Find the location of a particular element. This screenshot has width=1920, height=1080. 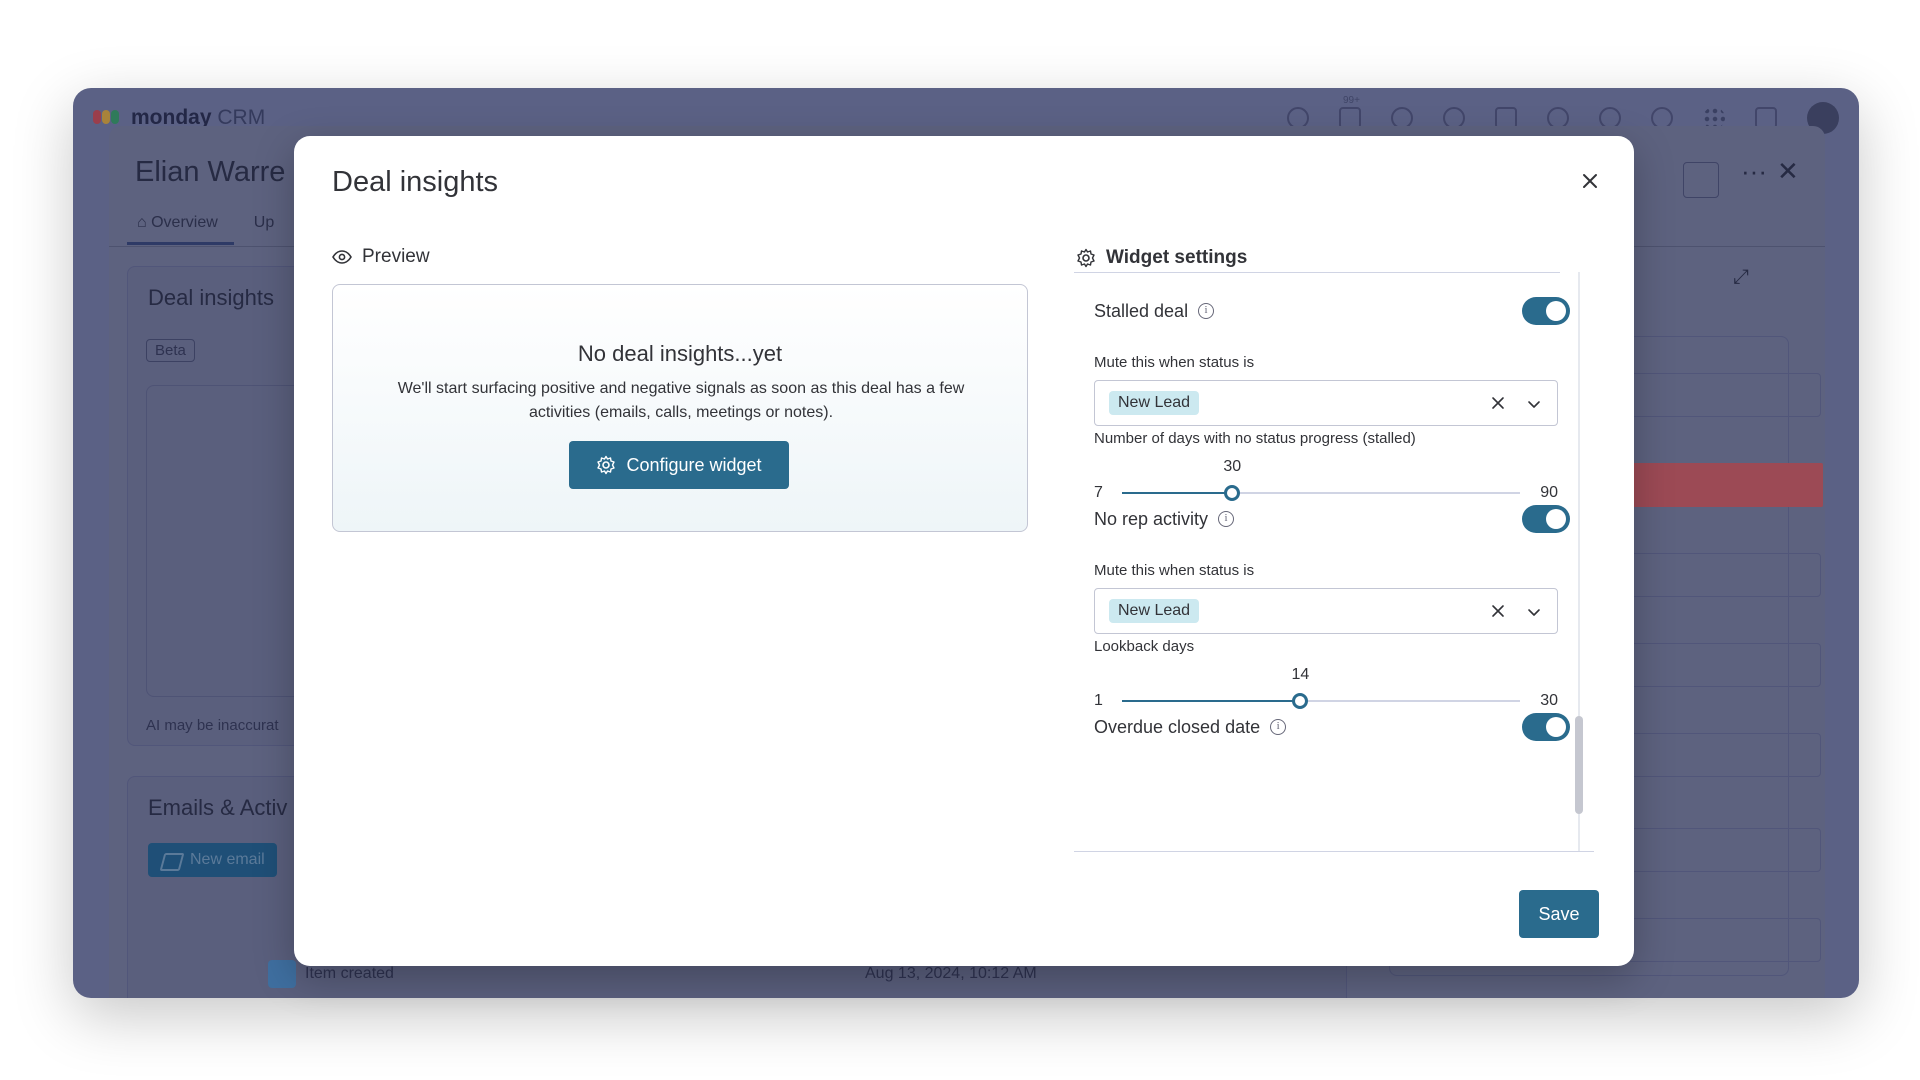

modal-close-button is located at coordinates (1590, 182).